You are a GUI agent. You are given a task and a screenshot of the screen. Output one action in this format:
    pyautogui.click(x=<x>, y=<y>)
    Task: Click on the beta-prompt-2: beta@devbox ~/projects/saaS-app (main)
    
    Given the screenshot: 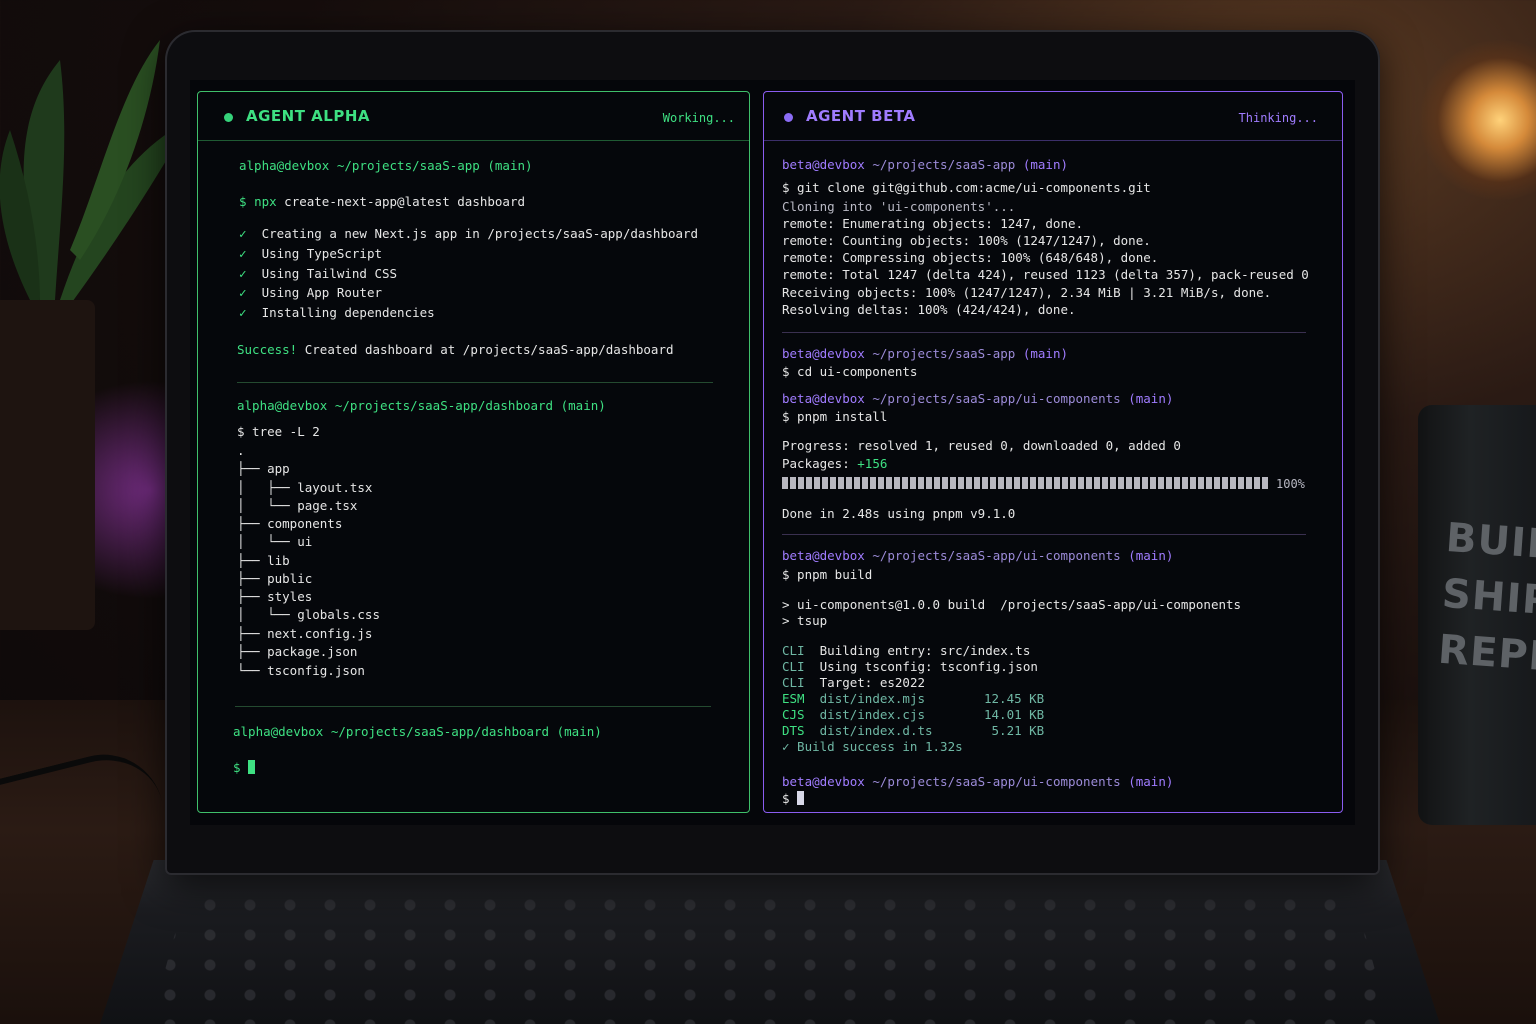 What is the action you would take?
    pyautogui.click(x=925, y=353)
    